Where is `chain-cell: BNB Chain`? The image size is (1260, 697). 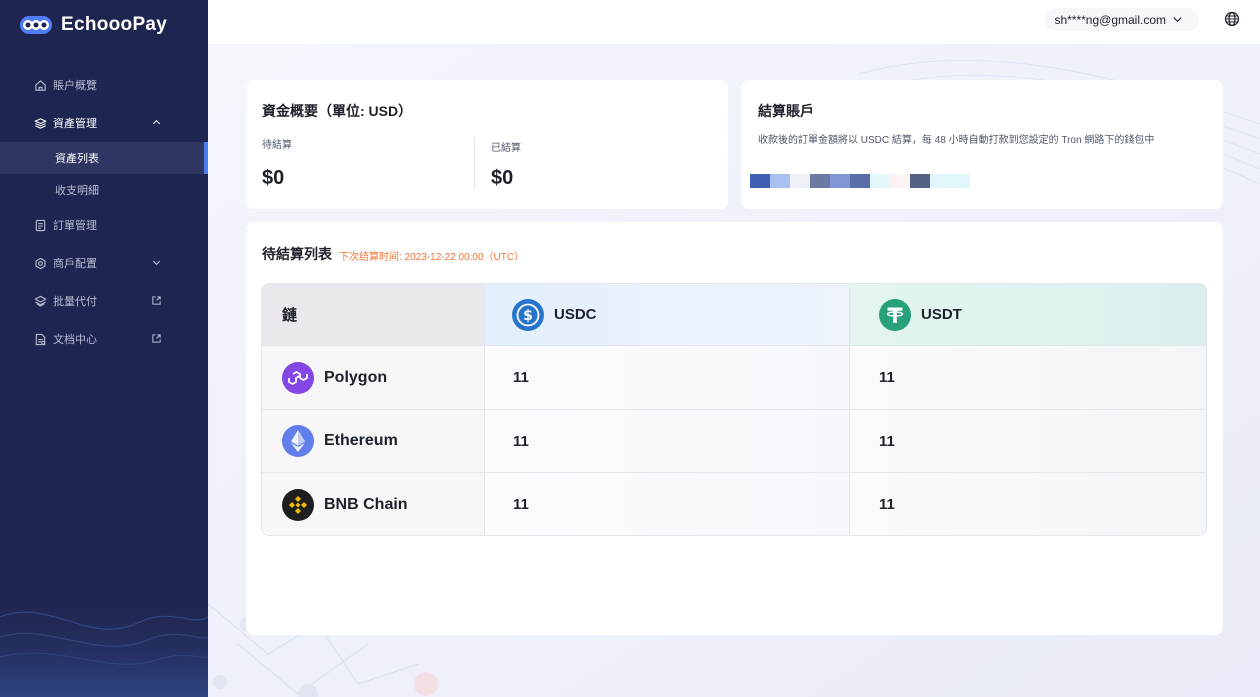
chain-cell: BNB Chain is located at coordinates (373, 504).